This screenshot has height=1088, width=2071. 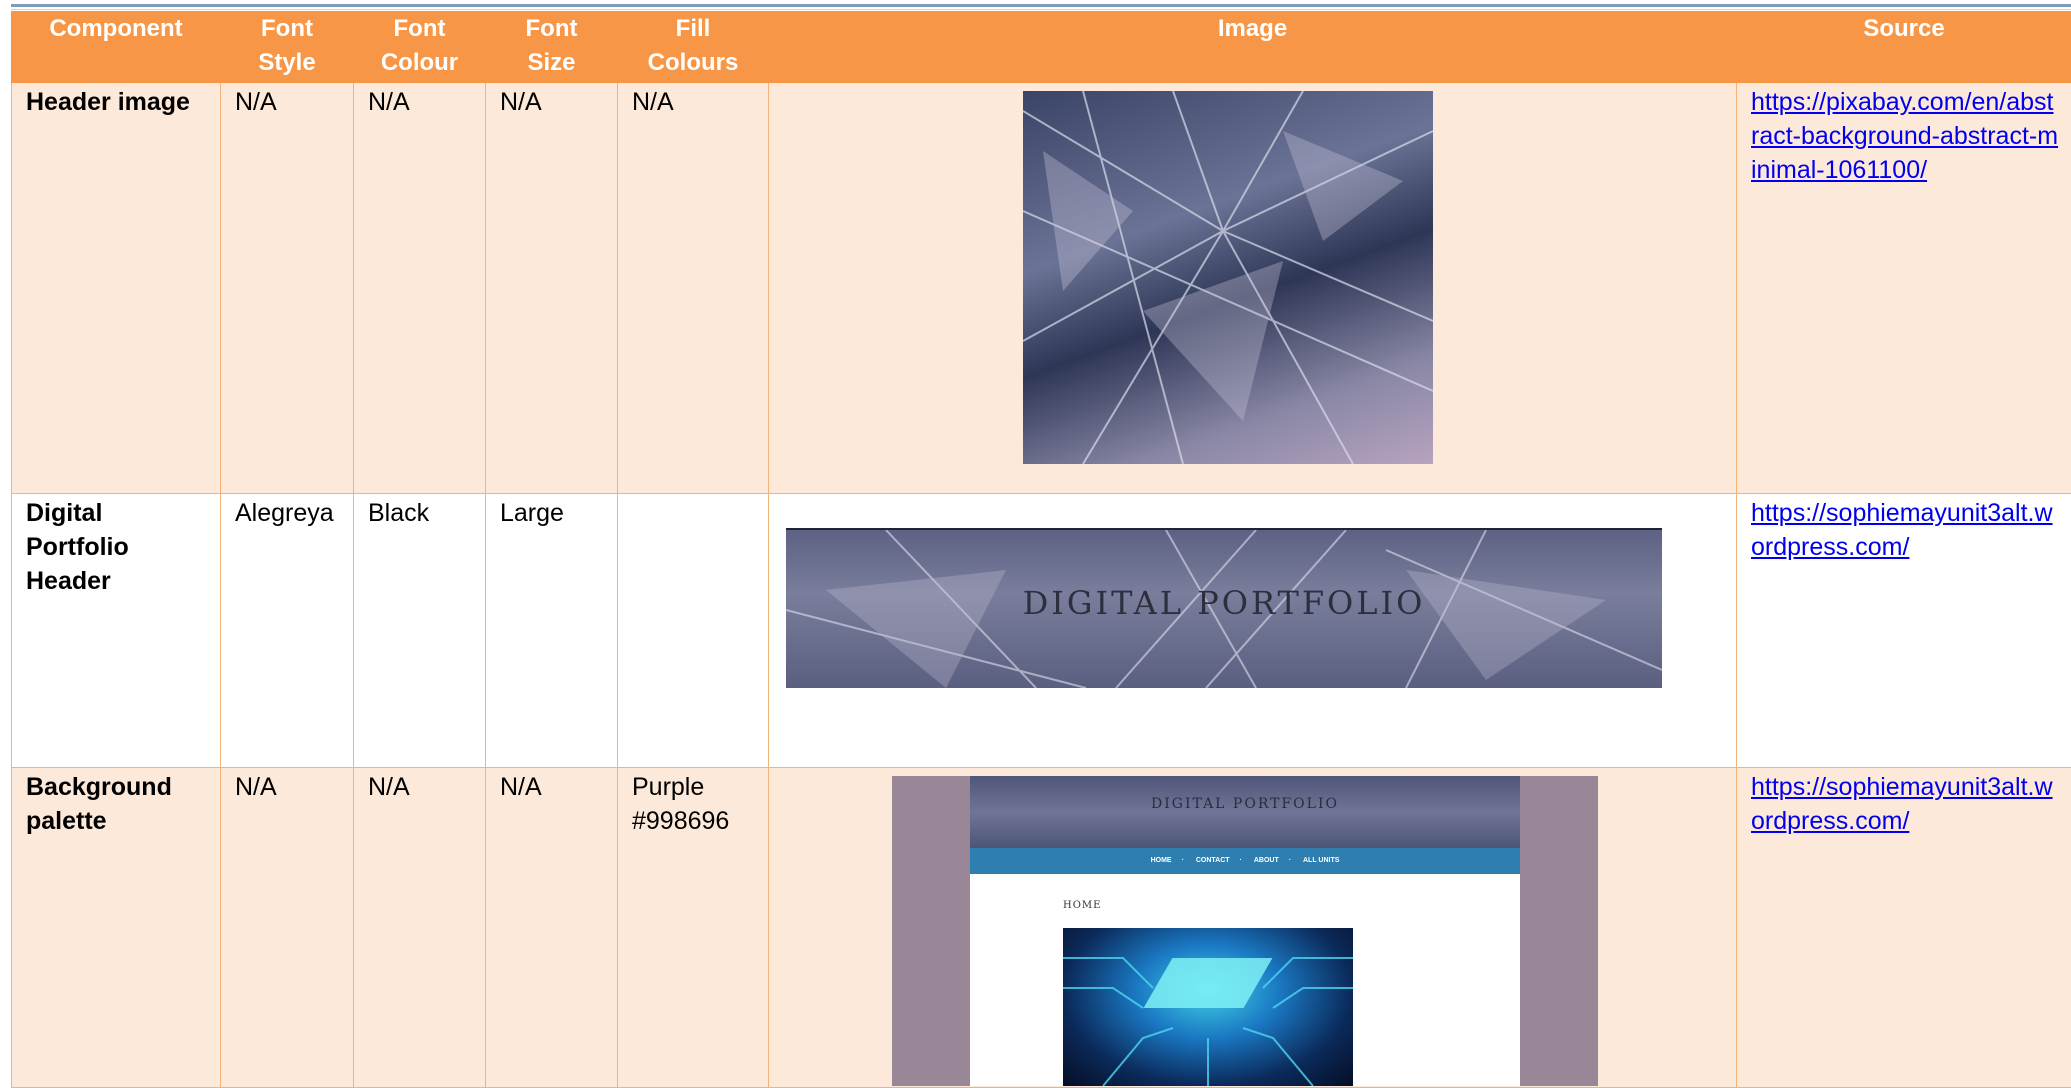 What do you see at coordinates (1253, 47) in the screenshot?
I see `header-image: Image` at bounding box center [1253, 47].